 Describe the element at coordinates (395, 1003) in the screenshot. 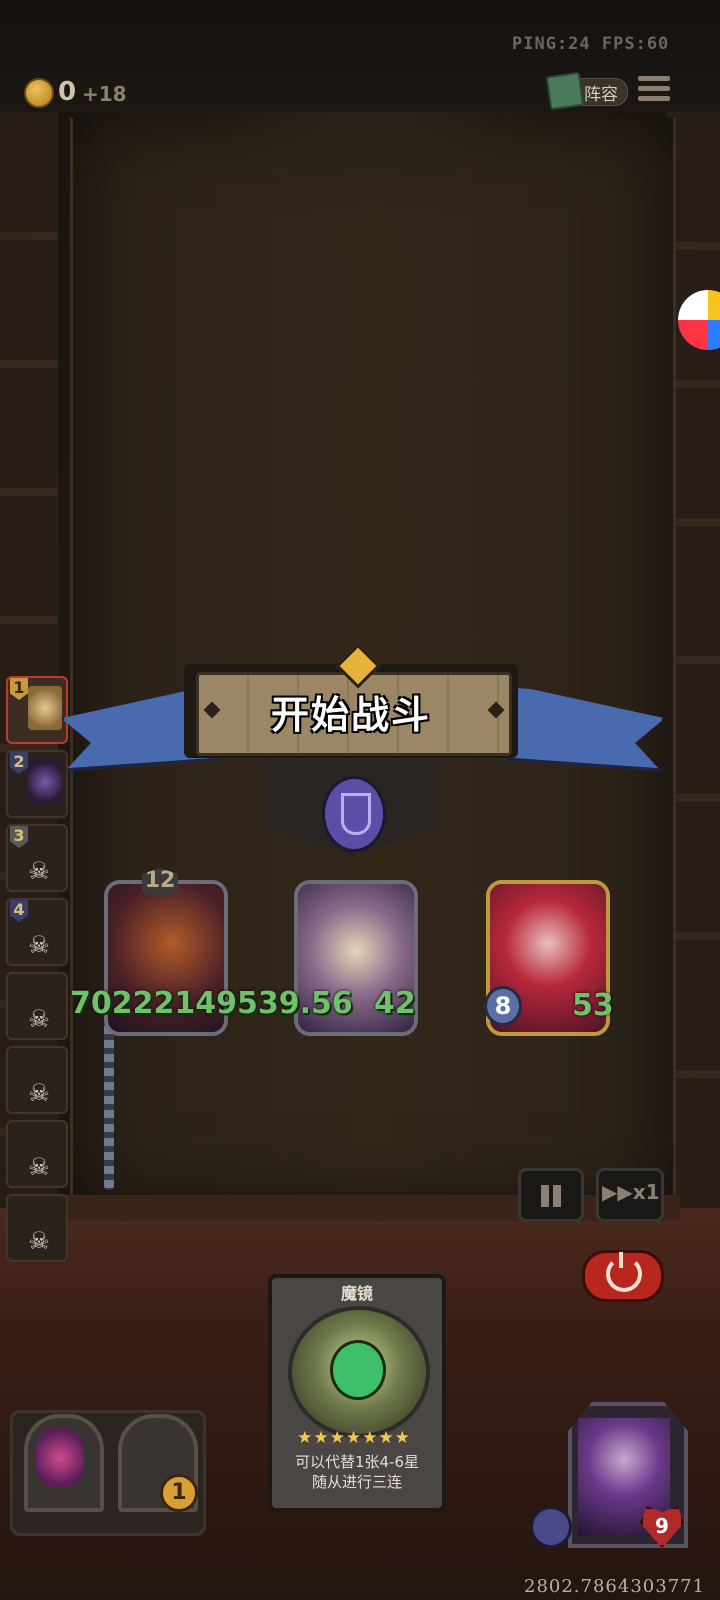

I see `dragon-health-value: 42` at that location.